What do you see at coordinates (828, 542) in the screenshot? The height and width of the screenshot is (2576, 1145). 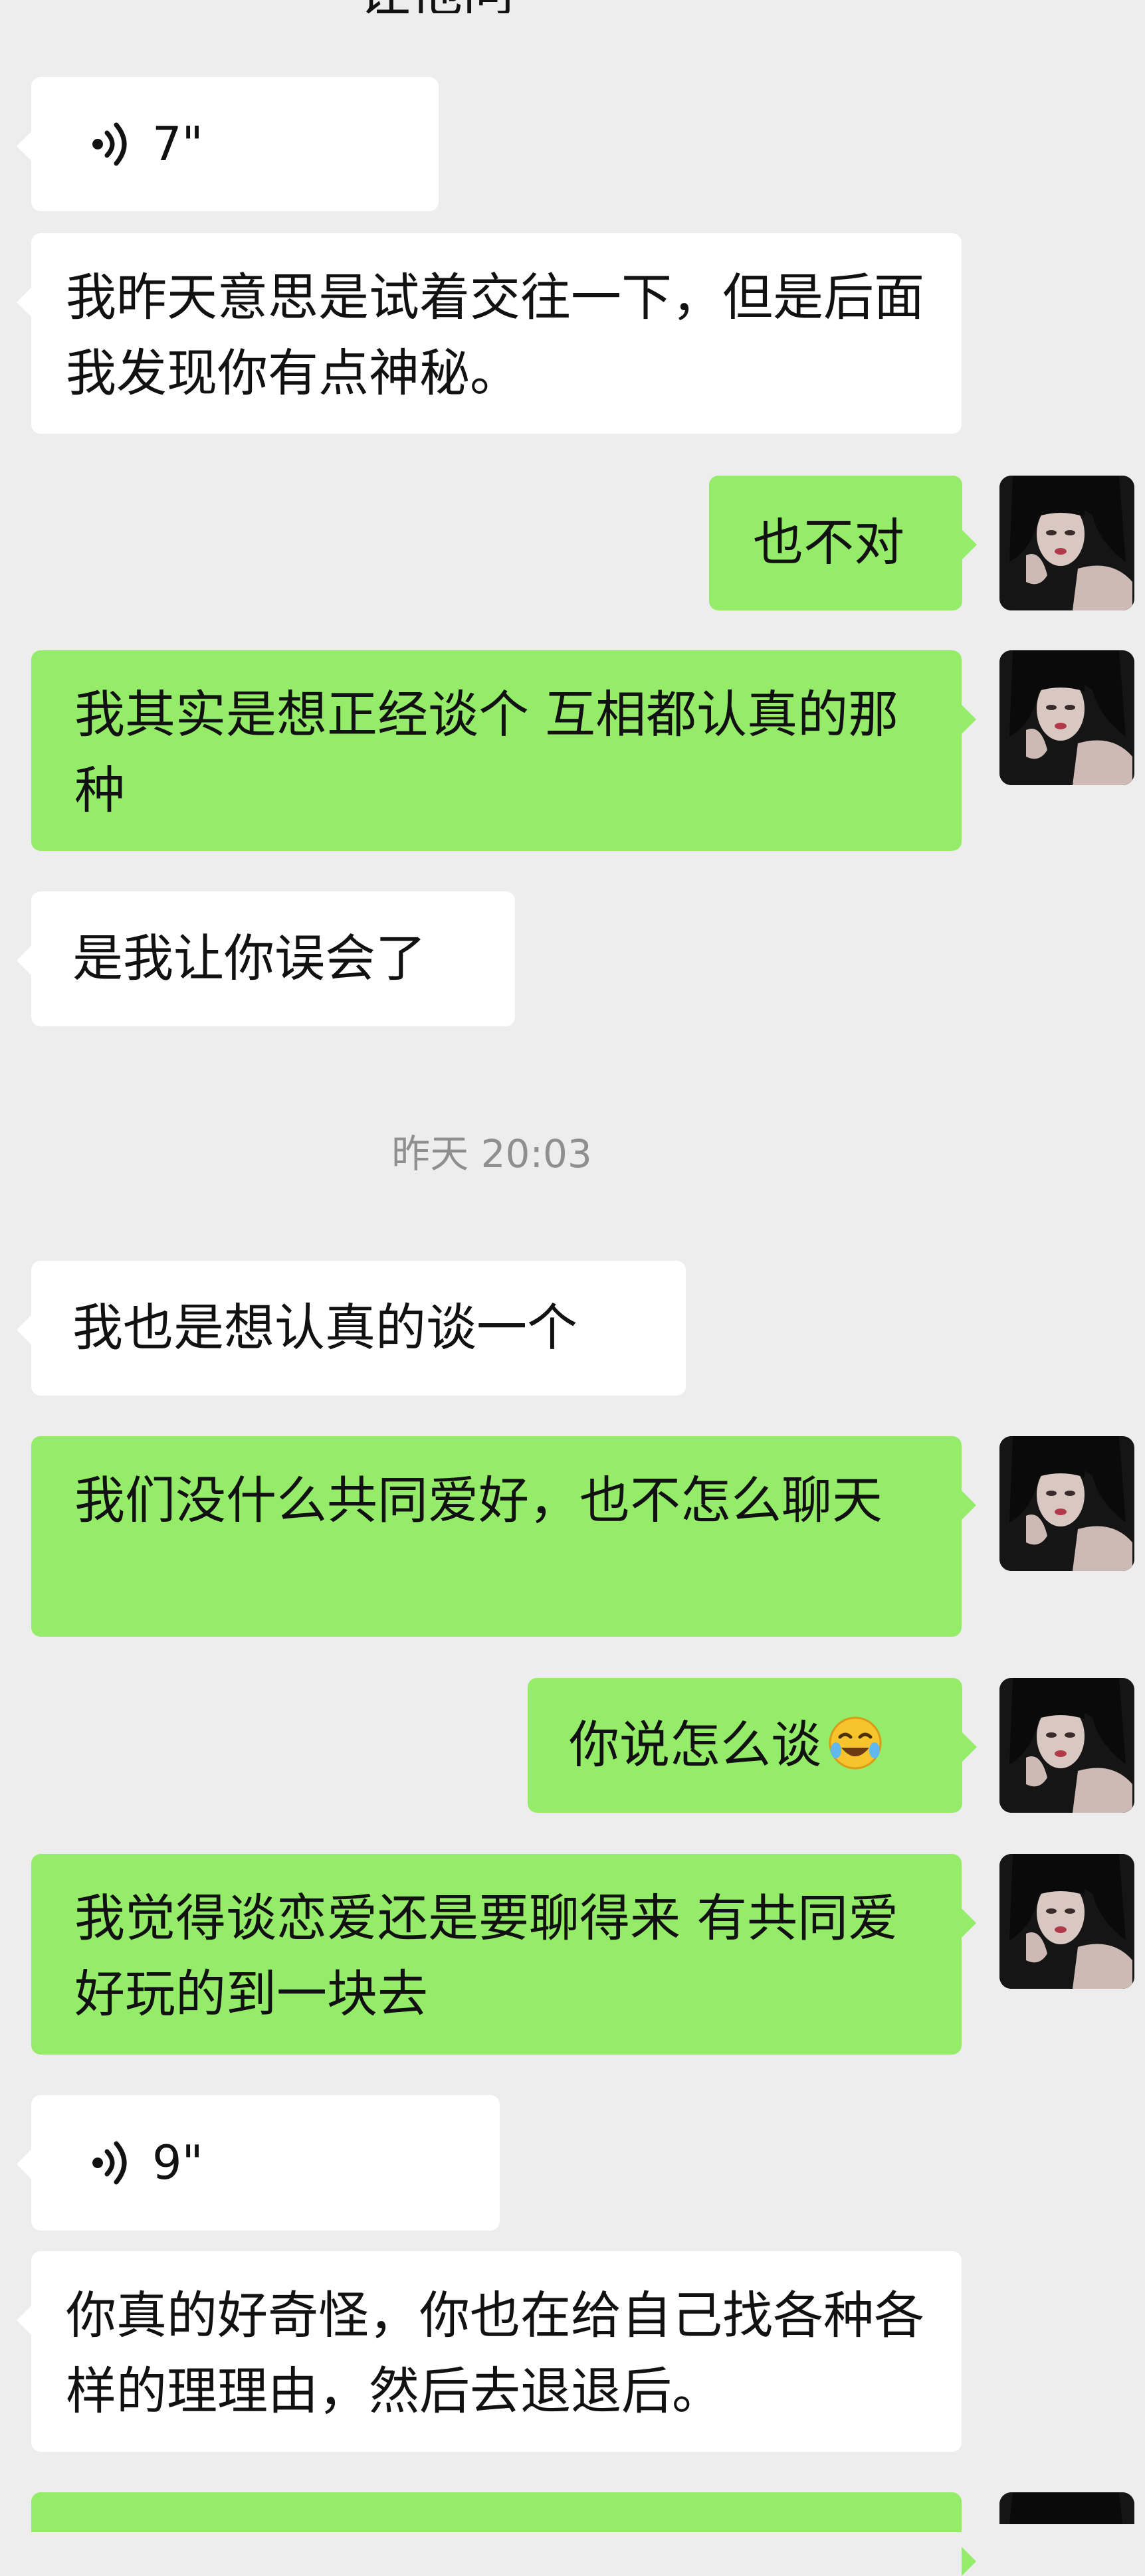 I see `message-text: 也不对` at bounding box center [828, 542].